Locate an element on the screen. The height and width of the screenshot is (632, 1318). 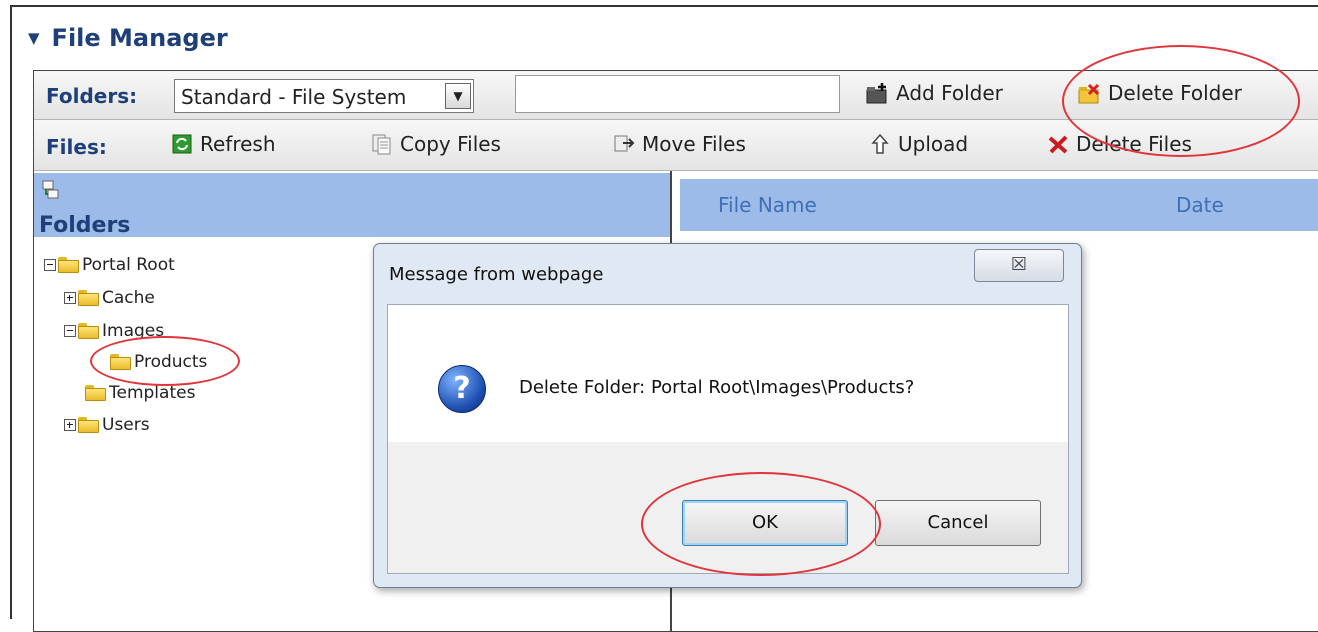
question-icon: ? is located at coordinates (462, 389).